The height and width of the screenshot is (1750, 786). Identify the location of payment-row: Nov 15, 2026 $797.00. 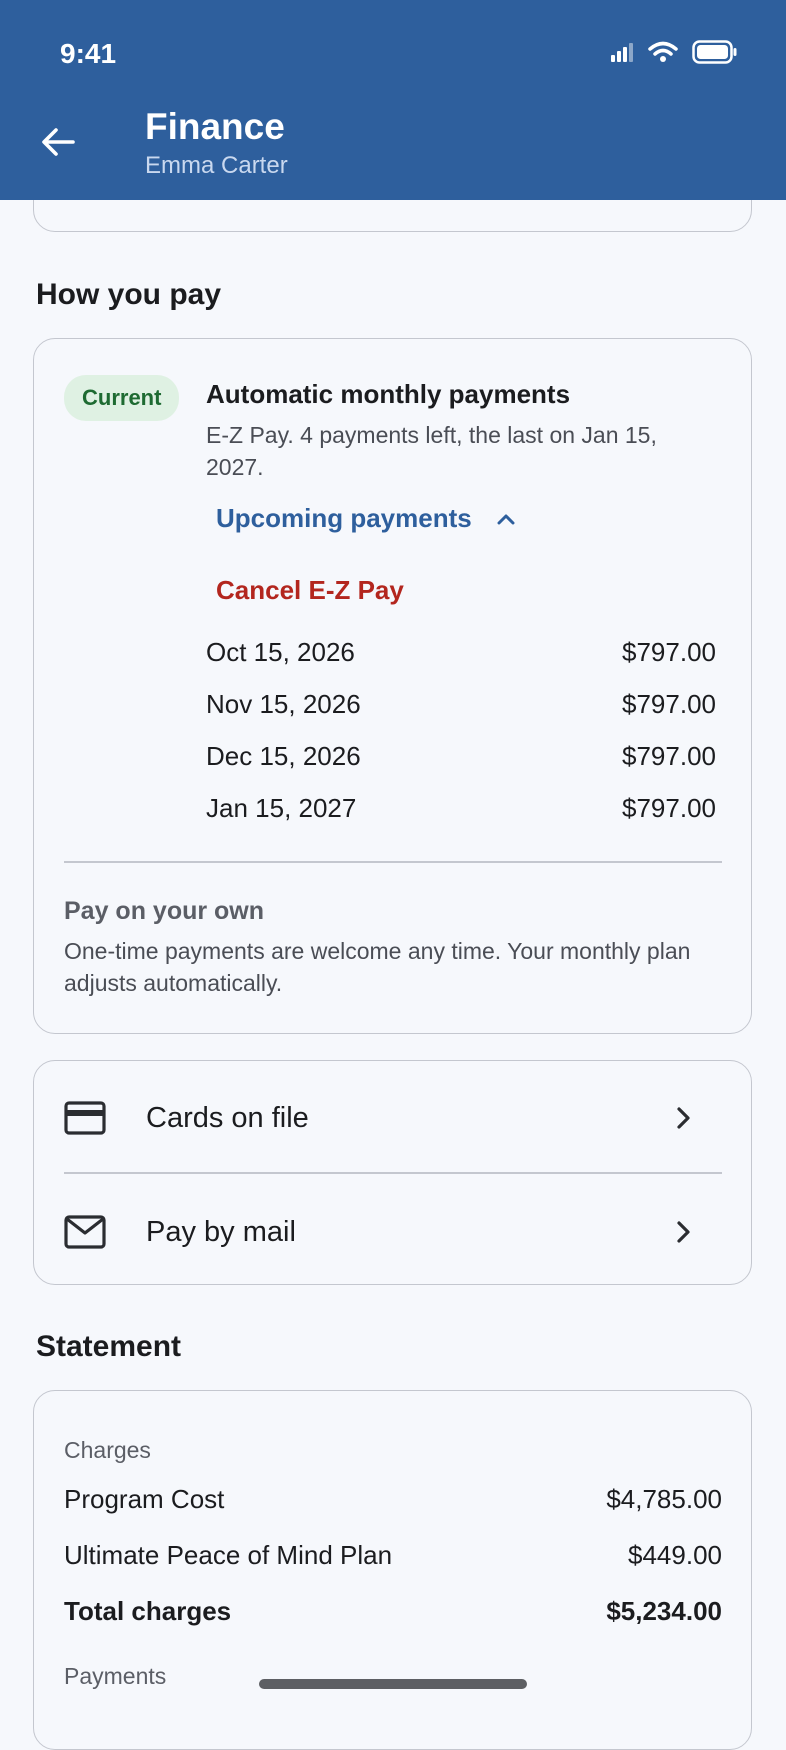
(461, 704).